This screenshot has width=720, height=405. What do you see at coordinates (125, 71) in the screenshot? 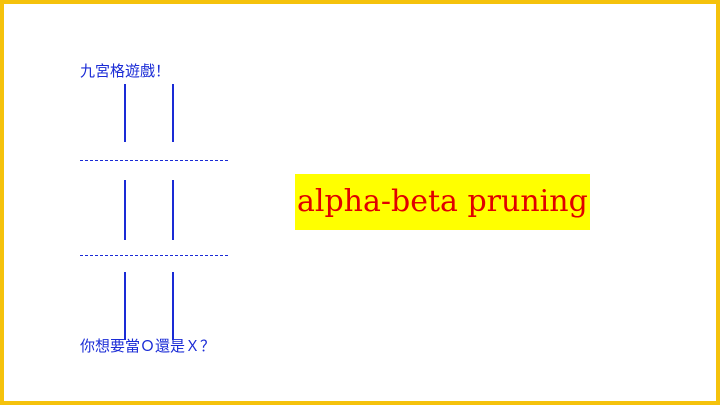
I see `game-title: 九宮格遊戲！` at bounding box center [125, 71].